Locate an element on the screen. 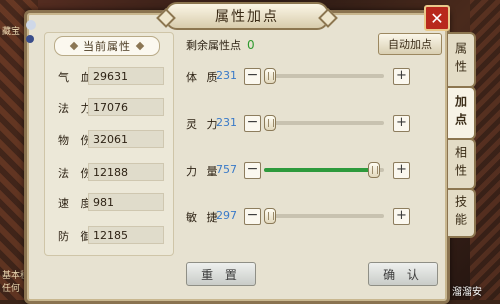 This screenshot has width=500, height=304. window-title-text: 属性加点 is located at coordinates (247, 17).